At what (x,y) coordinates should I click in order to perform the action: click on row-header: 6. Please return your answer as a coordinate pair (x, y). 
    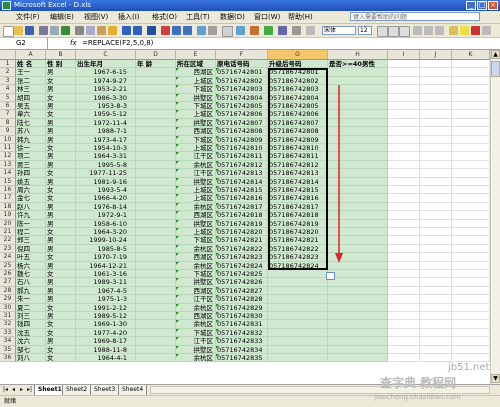
    Looking at the image, I should click on (8, 106).